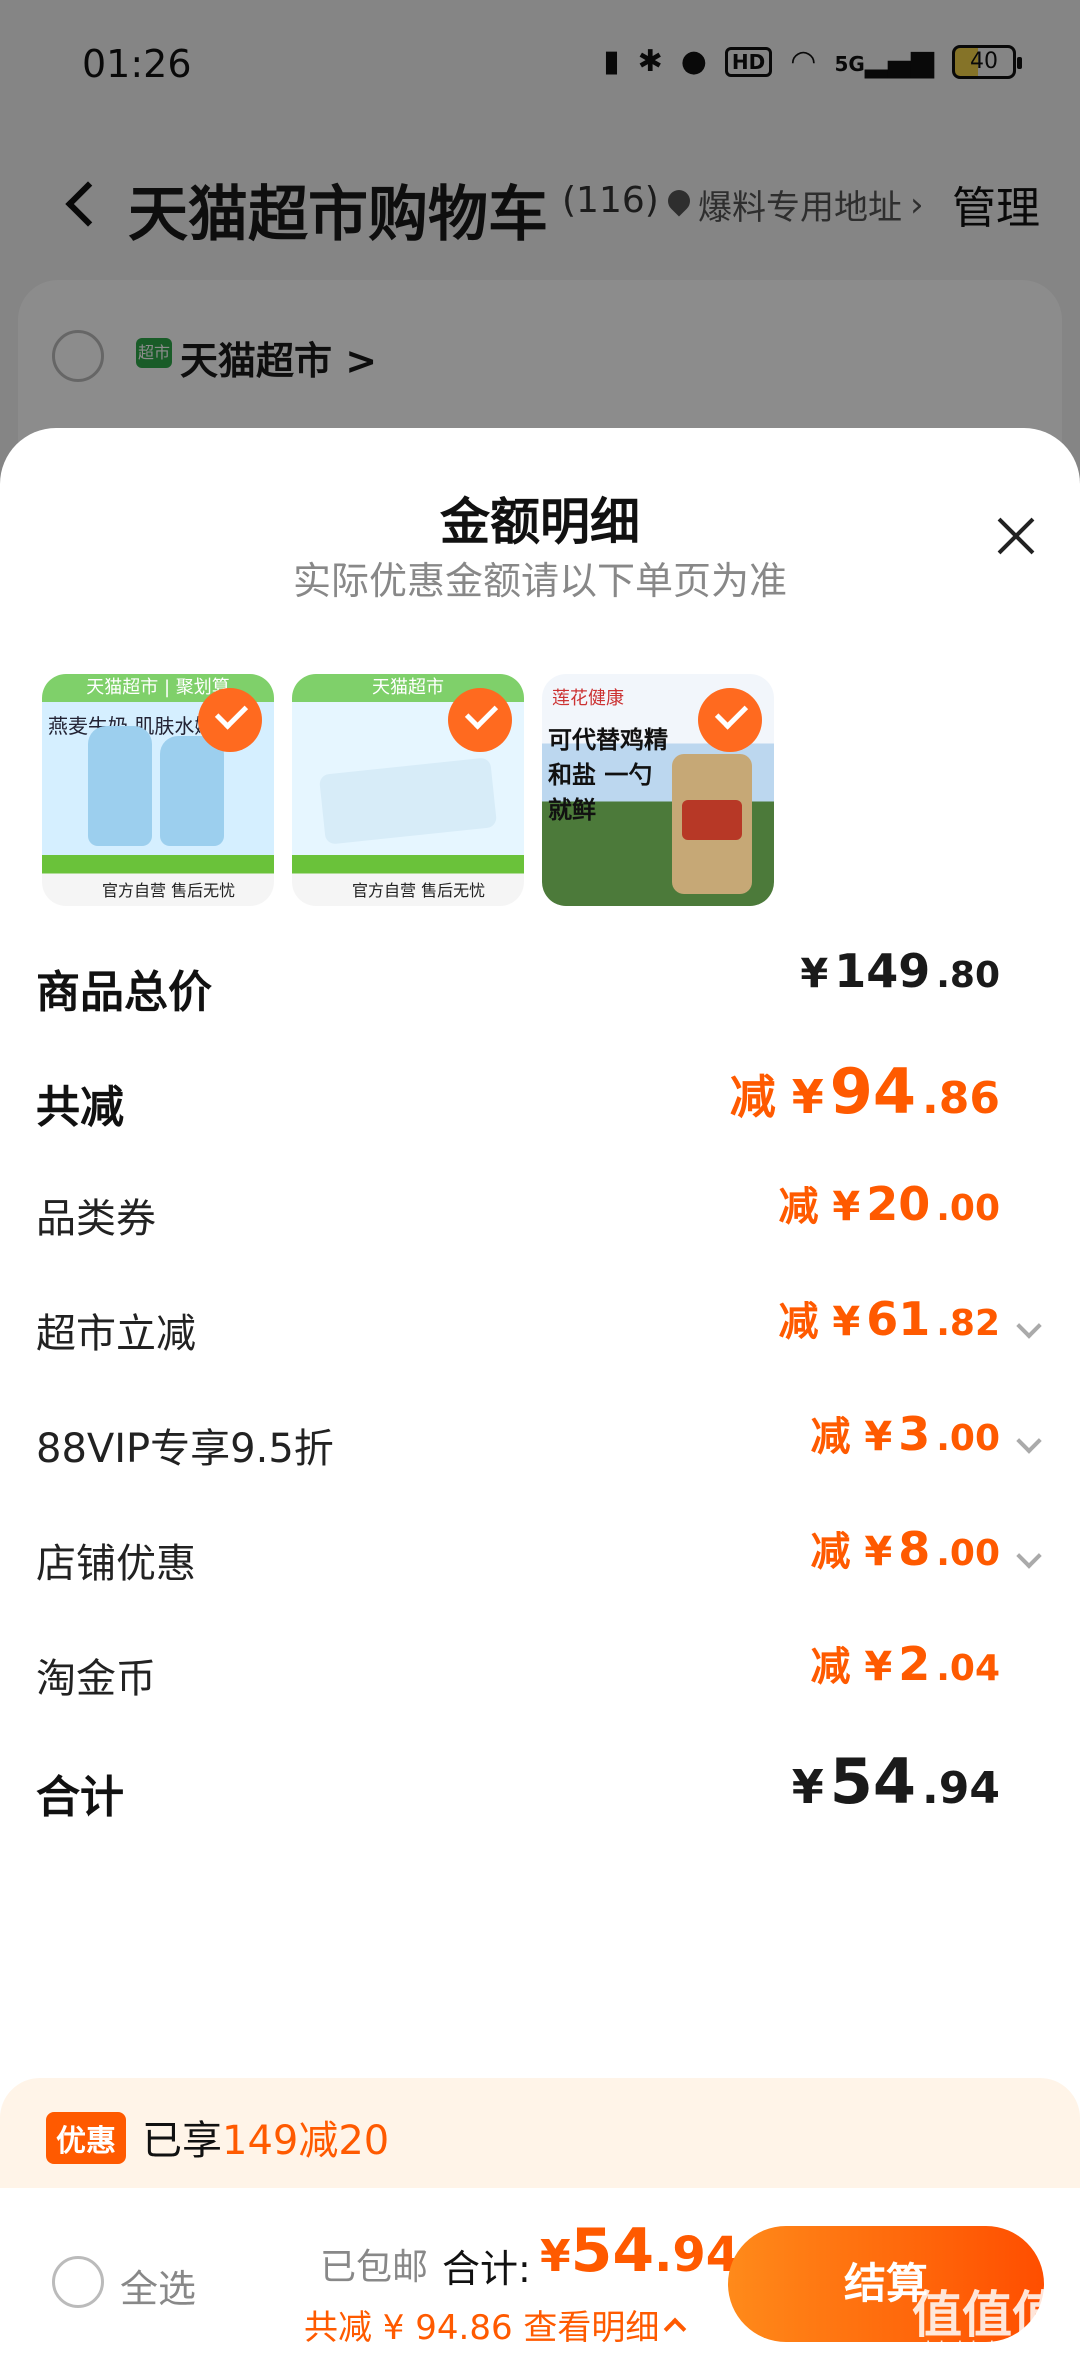  What do you see at coordinates (540, 2133) in the screenshot?
I see `promo-bar: 优惠 已享149减20` at bounding box center [540, 2133].